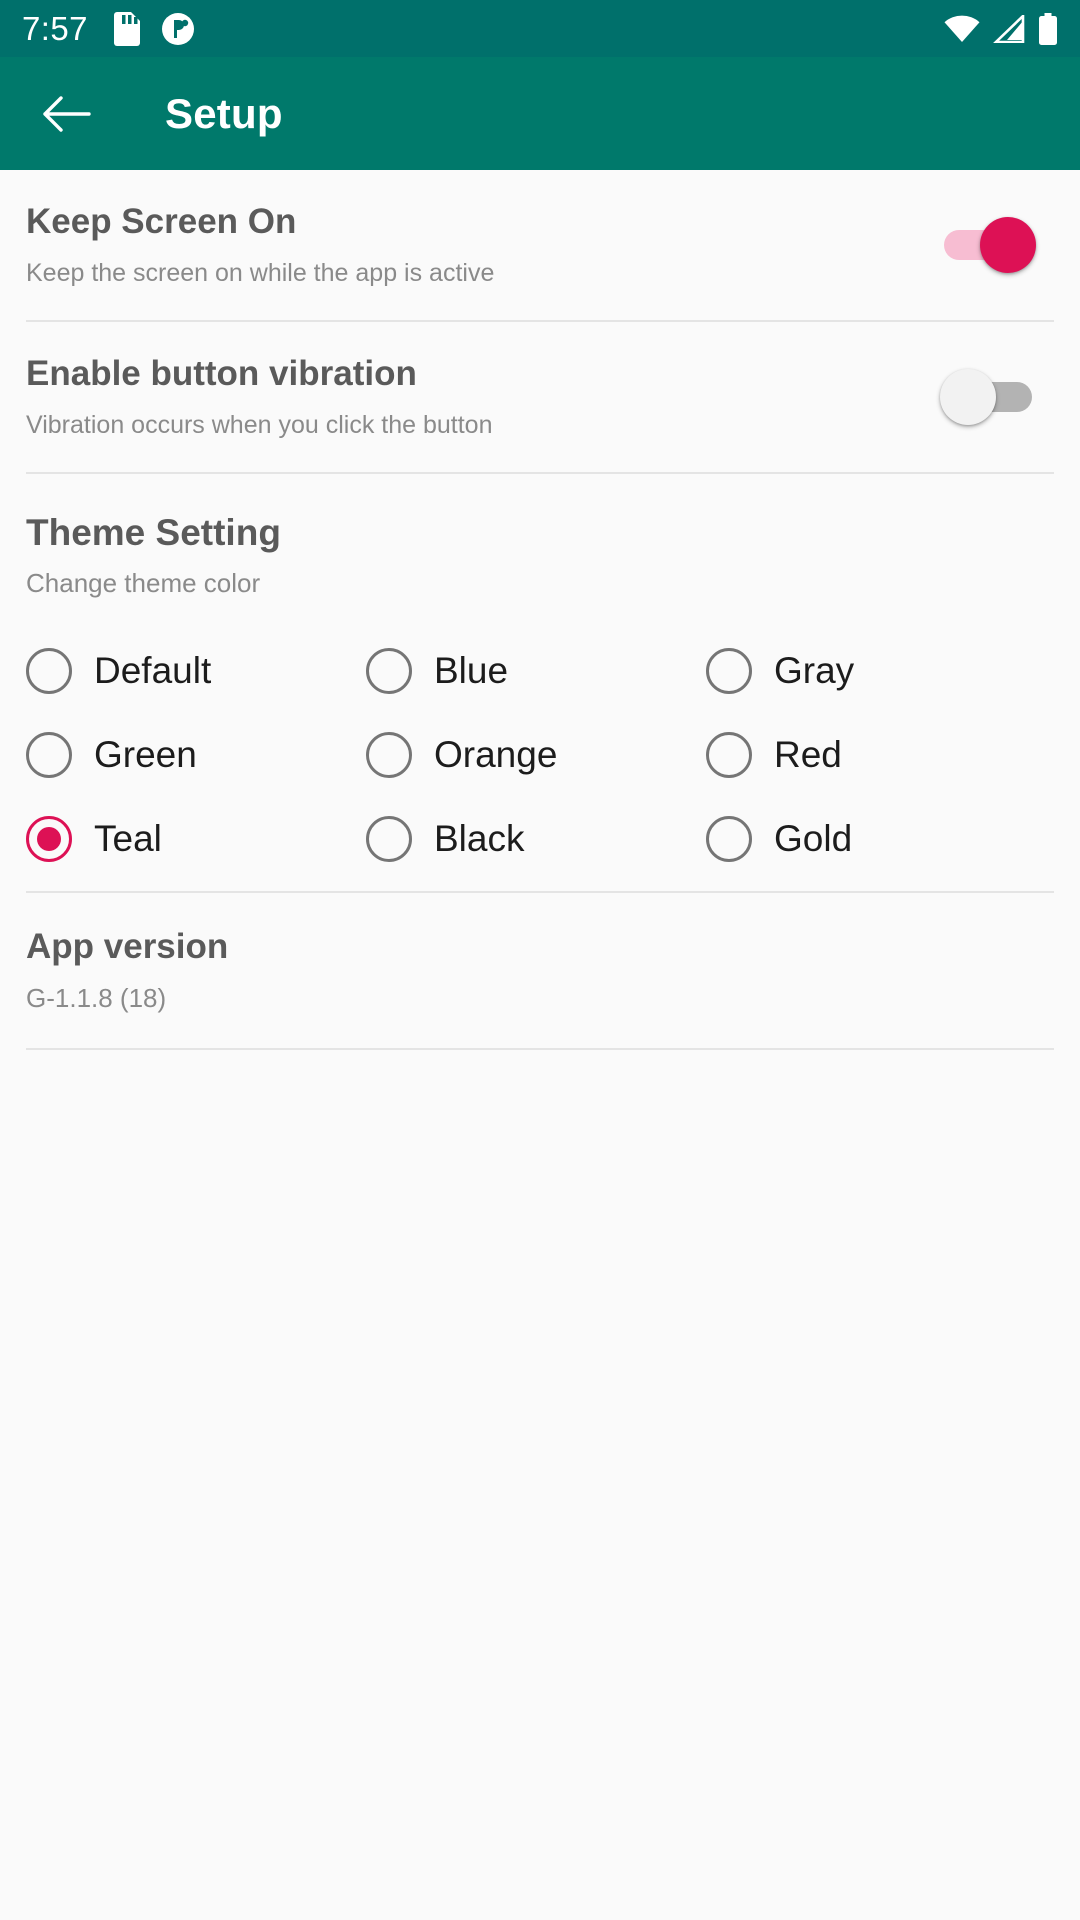  What do you see at coordinates (153, 532) in the screenshot?
I see `theme-setting-title: Theme Setting` at bounding box center [153, 532].